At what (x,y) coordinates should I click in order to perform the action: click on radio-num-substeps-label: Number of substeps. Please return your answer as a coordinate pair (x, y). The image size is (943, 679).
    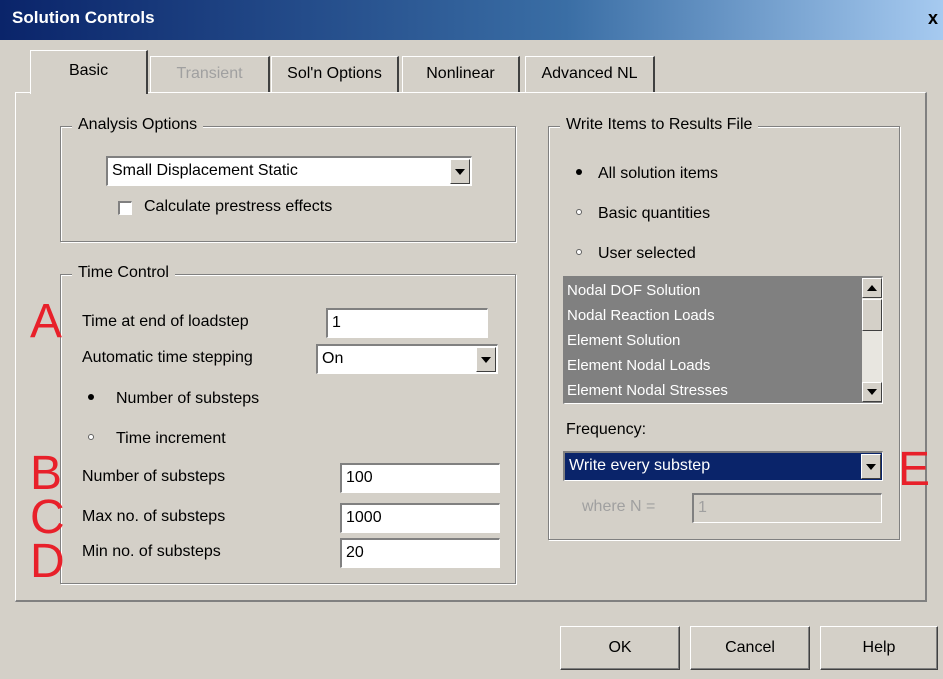
    Looking at the image, I should click on (188, 398).